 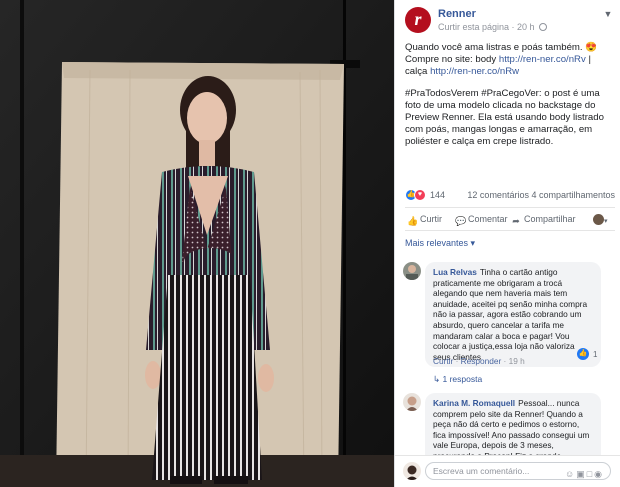 I want to click on emoji-icon: ☺, so click(x=570, y=474).